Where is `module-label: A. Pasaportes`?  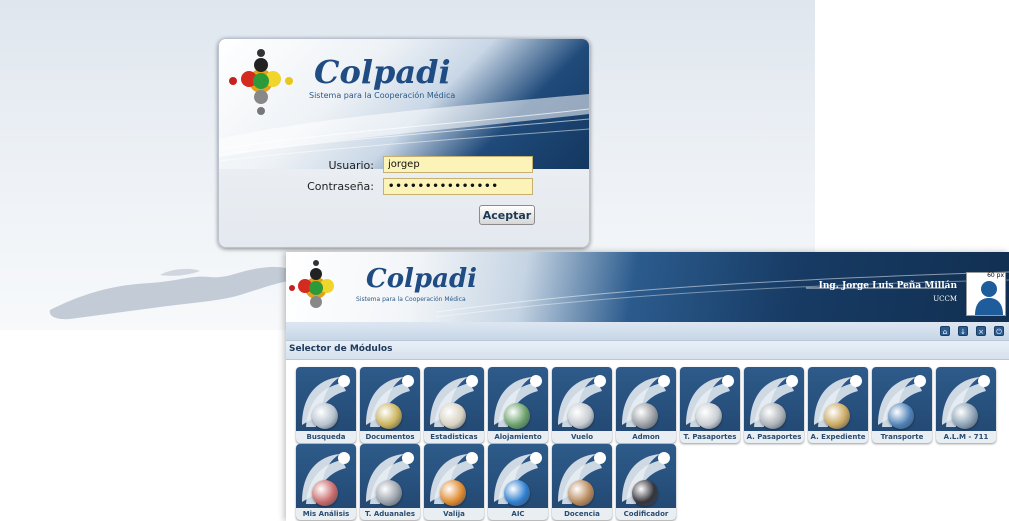 module-label: A. Pasaportes is located at coordinates (774, 437).